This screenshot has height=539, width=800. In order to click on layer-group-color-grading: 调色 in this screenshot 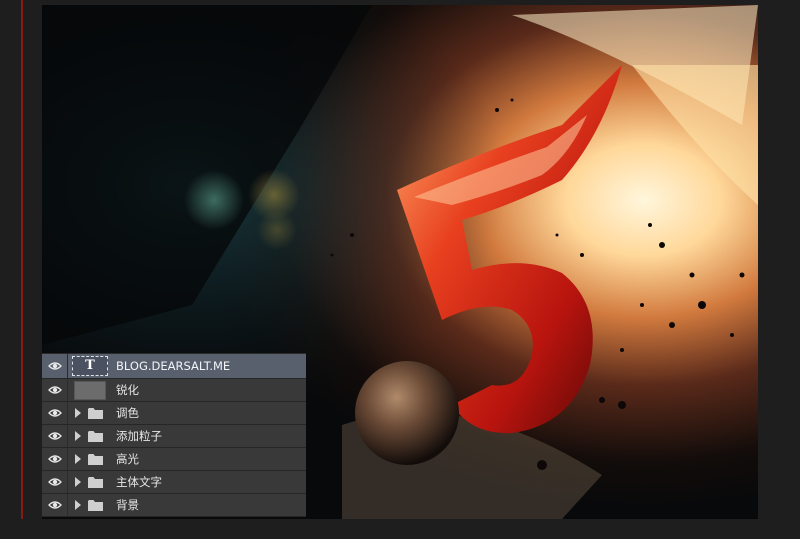, I will do `click(174, 413)`.